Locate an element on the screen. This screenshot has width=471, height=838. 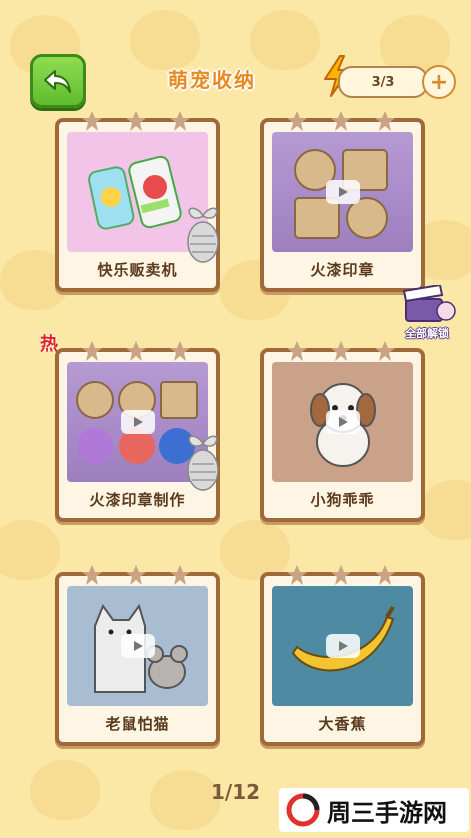
card-wax-seal: 火漆印章 is located at coordinates (342, 201).